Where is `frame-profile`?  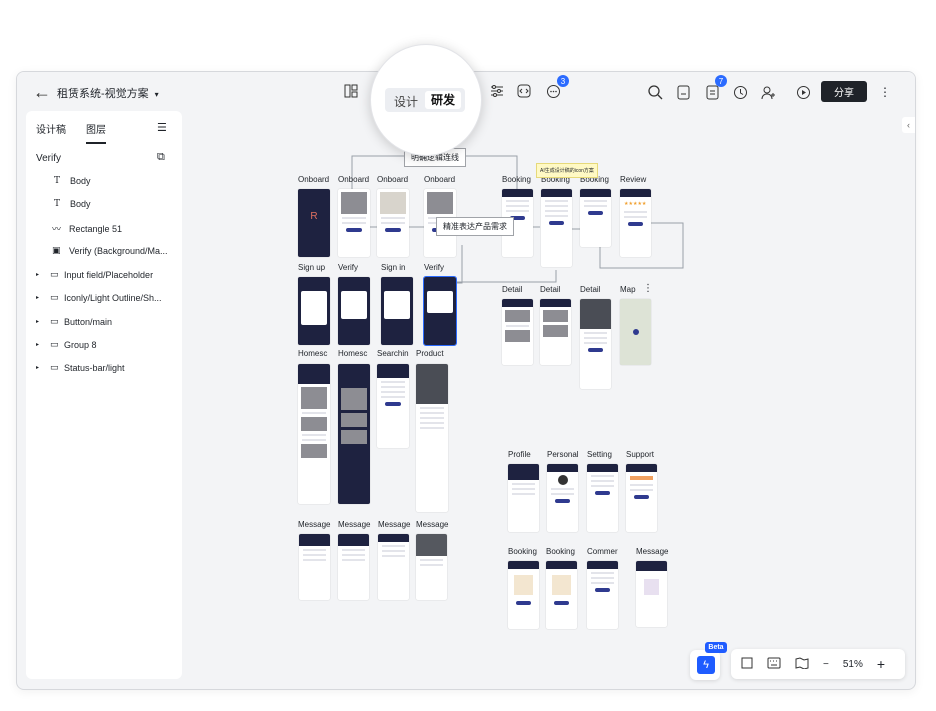 frame-profile is located at coordinates (523, 498).